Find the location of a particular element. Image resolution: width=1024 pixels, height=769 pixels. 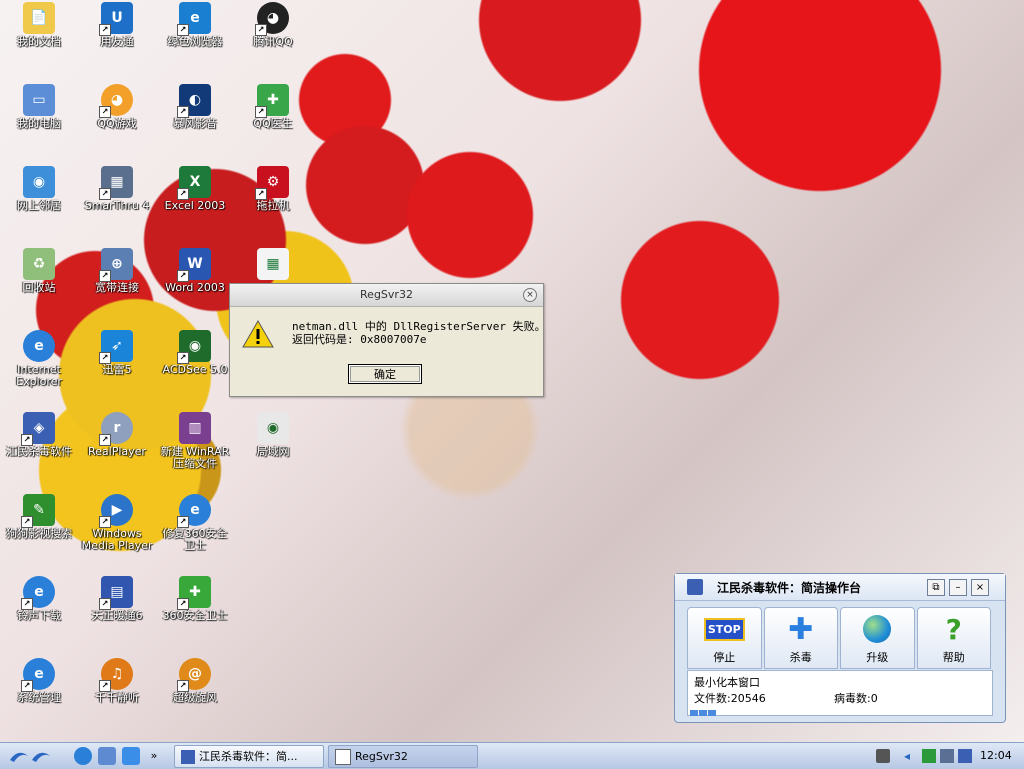

icon-label: QQ医生 is located at coordinates (273, 123).